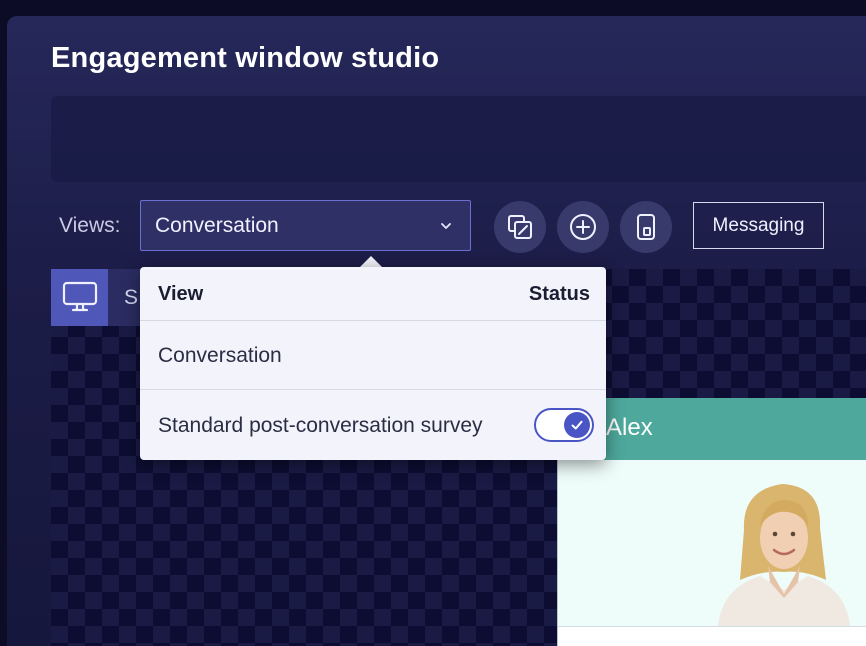 Image resolution: width=866 pixels, height=646 pixels. I want to click on survey-status-toggle, so click(564, 425).